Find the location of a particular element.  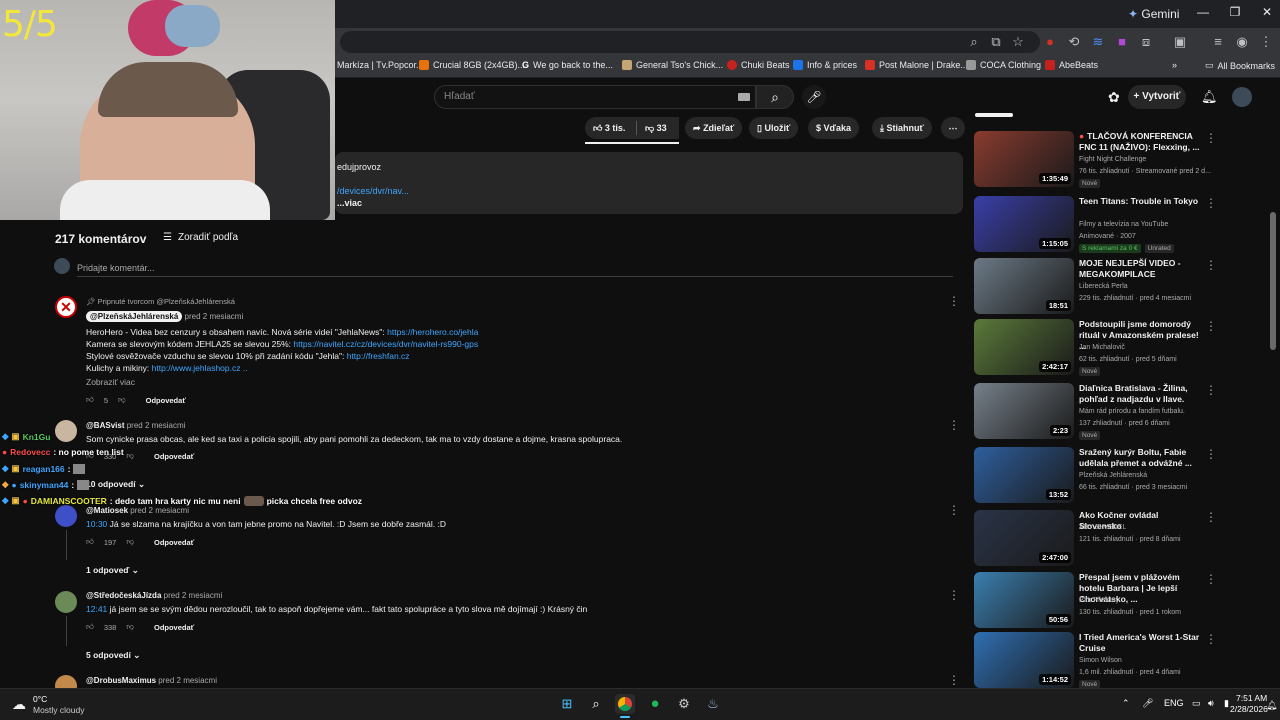

sidepanel-icon: ▣ is located at coordinates (1180, 42).